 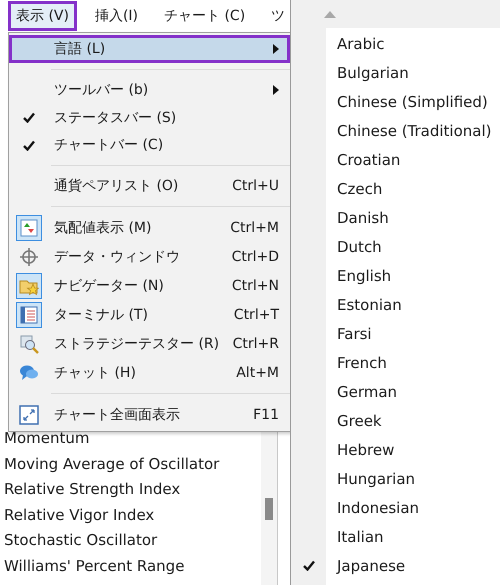 I want to click on menu-item: ツールバー (b), so click(x=149, y=90).